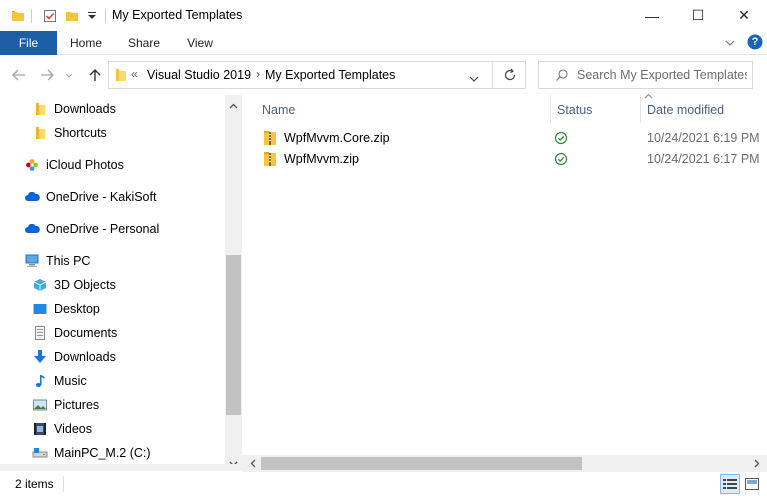 The height and width of the screenshot is (496, 767). Describe the element at coordinates (32, 165) in the screenshot. I see `icloud-photos-icon` at that location.